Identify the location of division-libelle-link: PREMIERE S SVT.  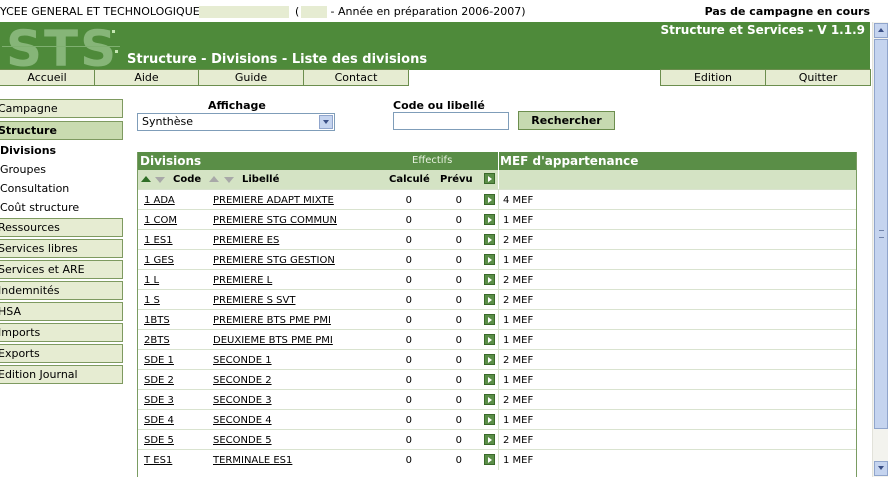
(254, 300).